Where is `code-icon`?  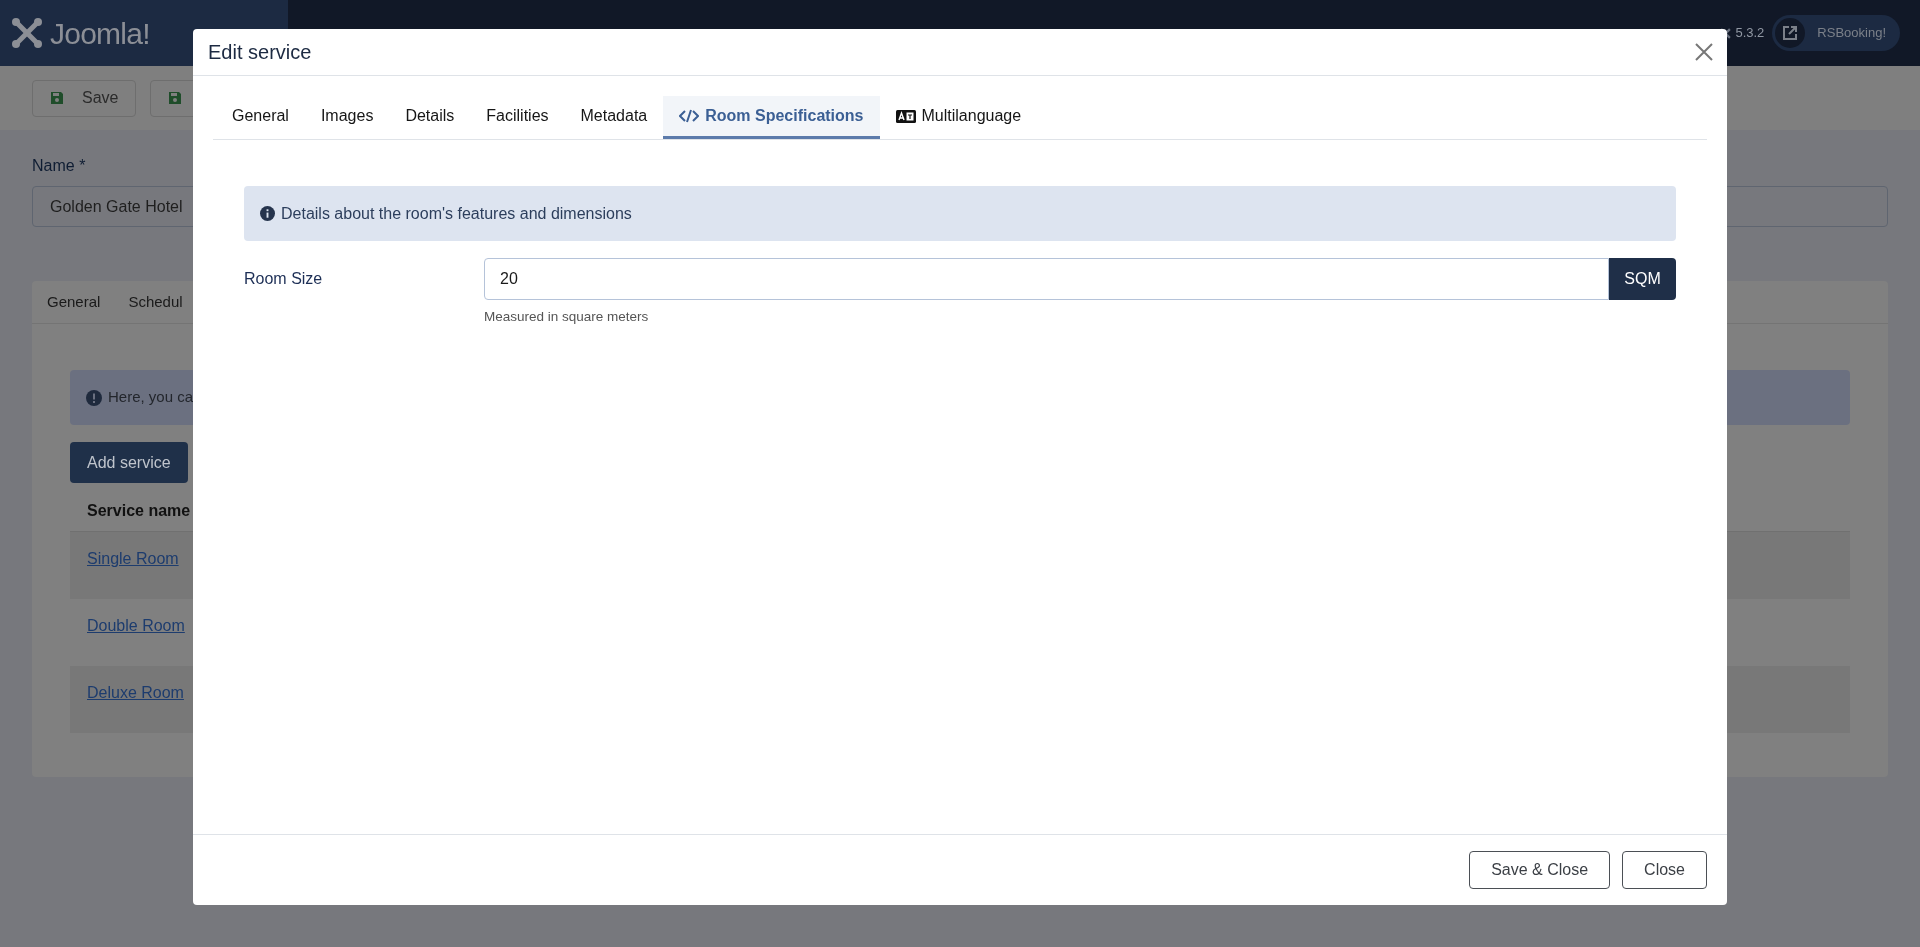 code-icon is located at coordinates (689, 116).